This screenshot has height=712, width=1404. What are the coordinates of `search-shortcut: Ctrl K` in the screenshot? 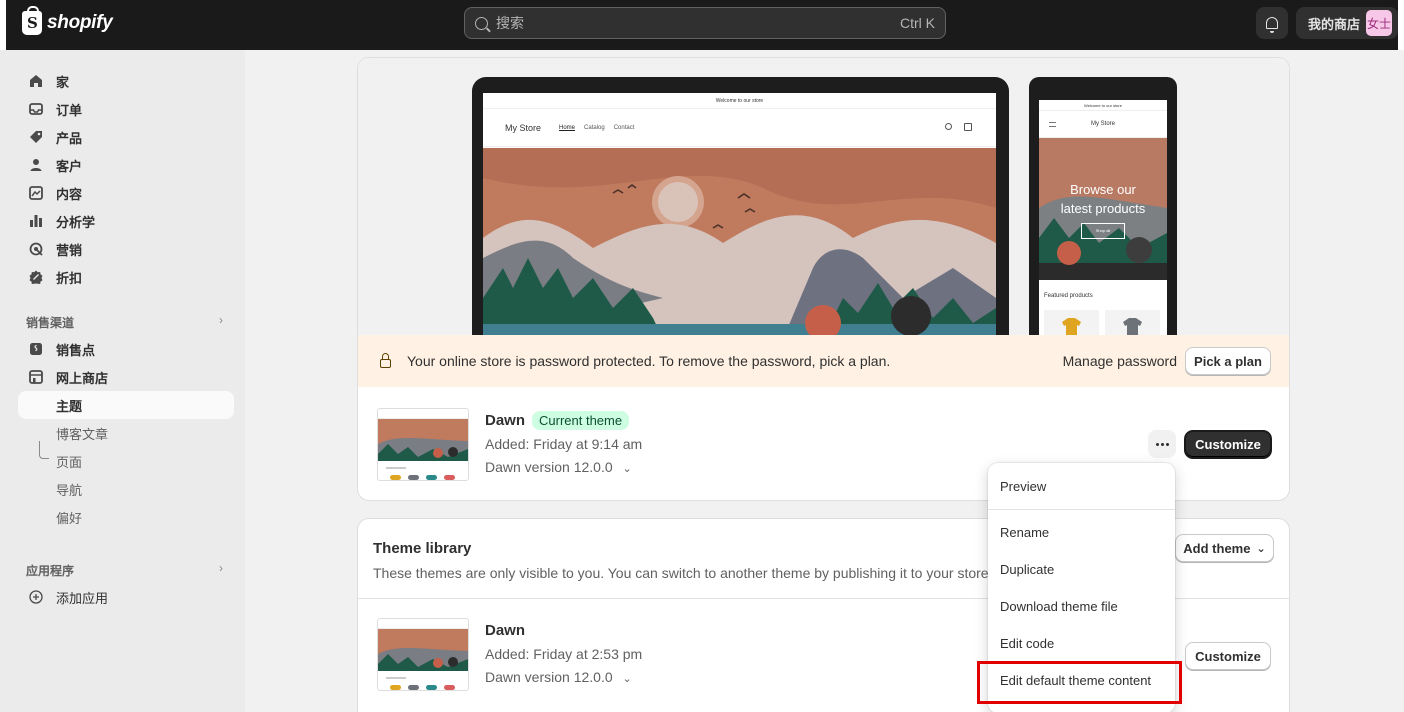 It's located at (917, 23).